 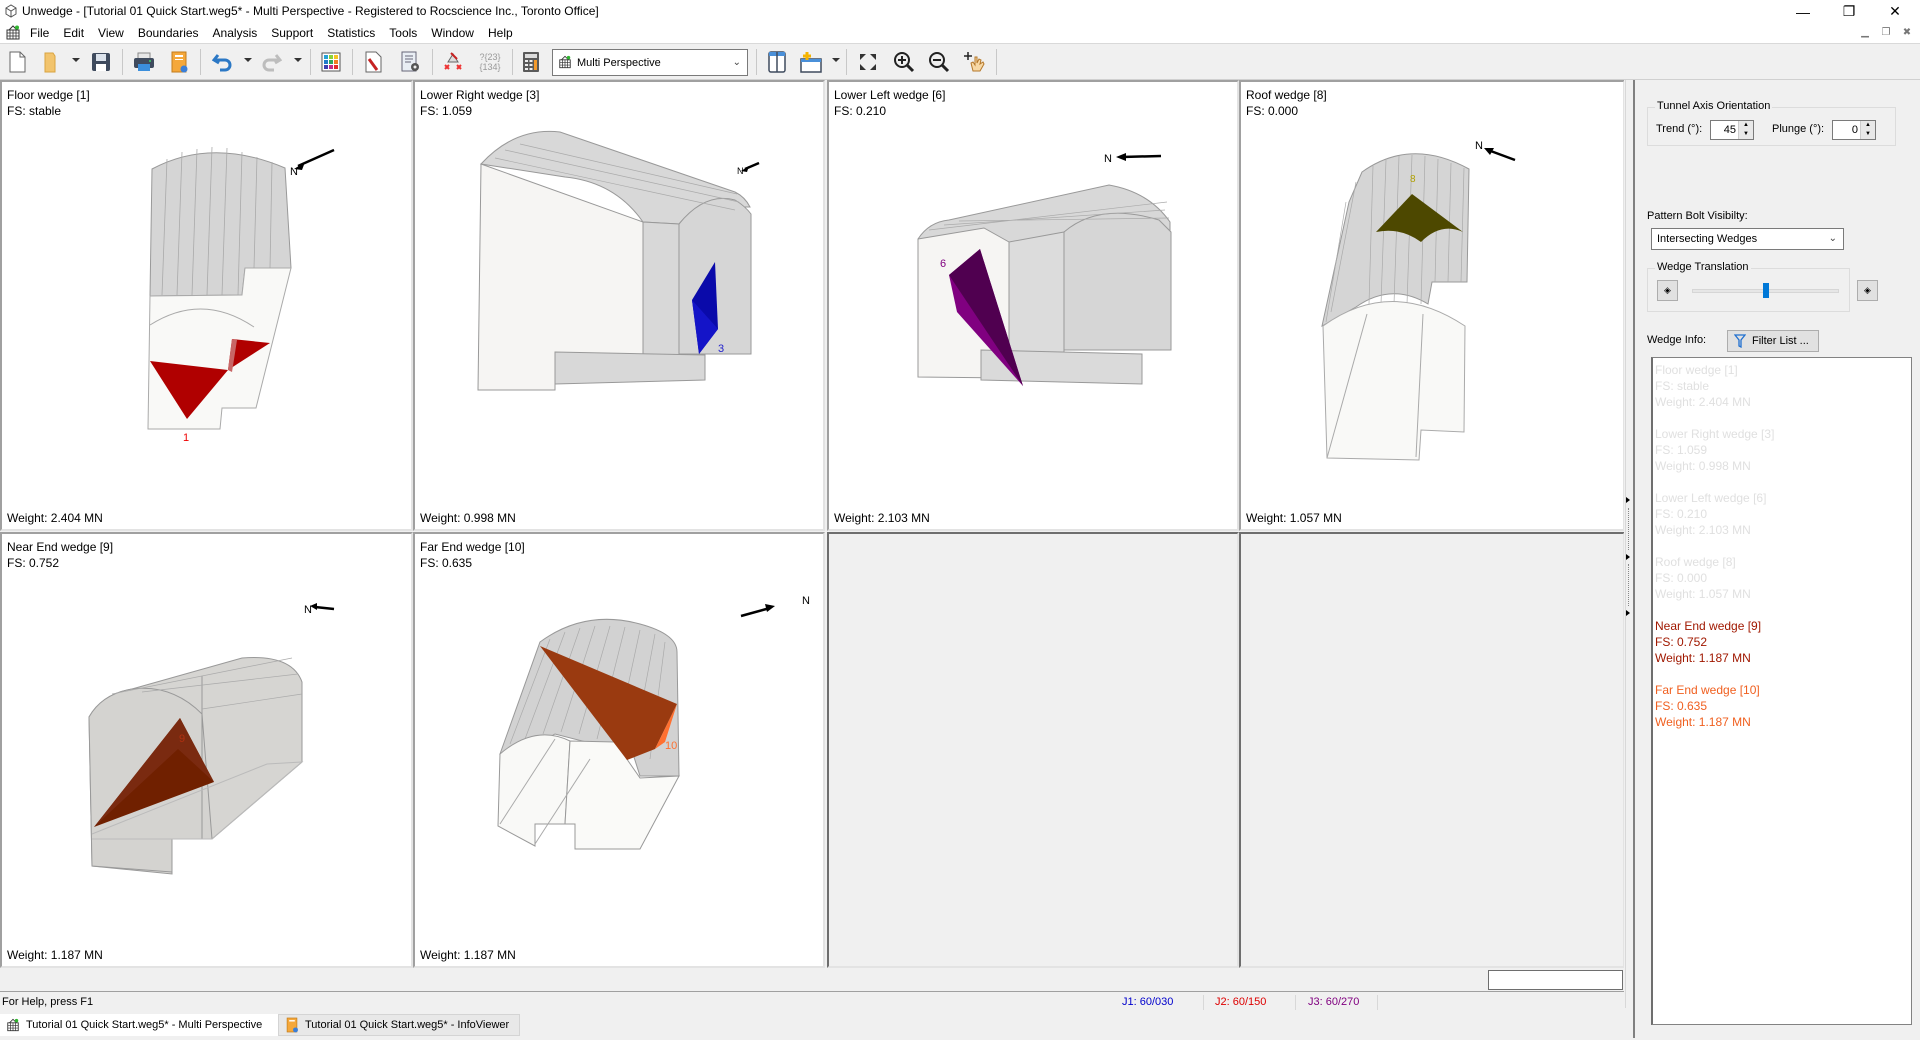 I want to click on pan-button, so click(x=974, y=62).